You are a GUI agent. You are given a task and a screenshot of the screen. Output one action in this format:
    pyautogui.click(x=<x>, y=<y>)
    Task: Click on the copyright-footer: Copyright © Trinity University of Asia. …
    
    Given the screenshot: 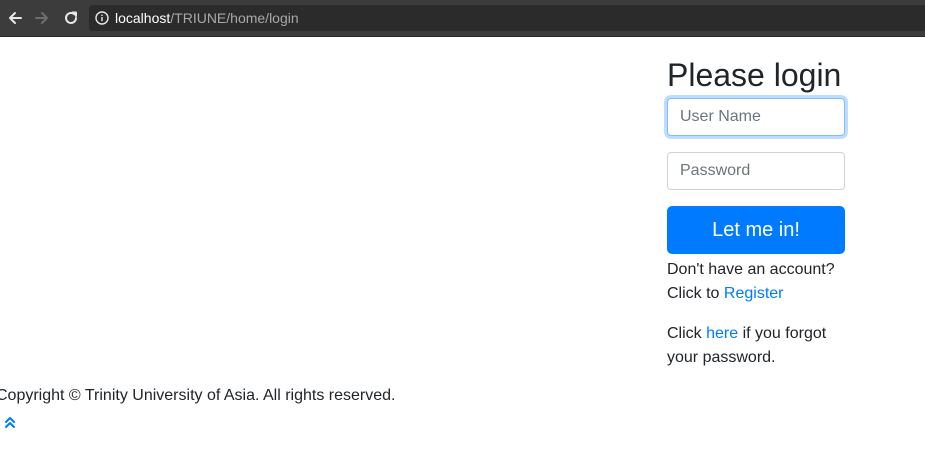 What is the action you would take?
    pyautogui.click(x=198, y=395)
    